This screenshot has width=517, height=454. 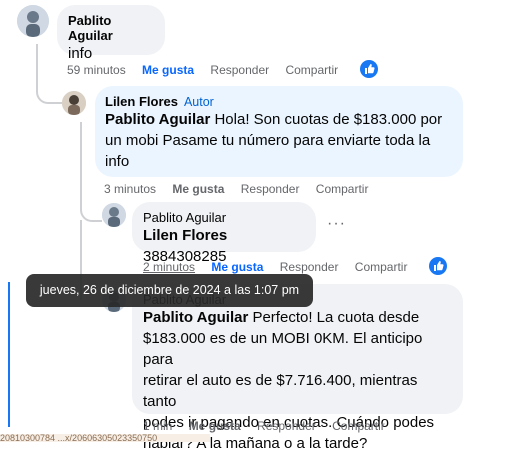 I want to click on author-badge: Autor, so click(x=198, y=102).